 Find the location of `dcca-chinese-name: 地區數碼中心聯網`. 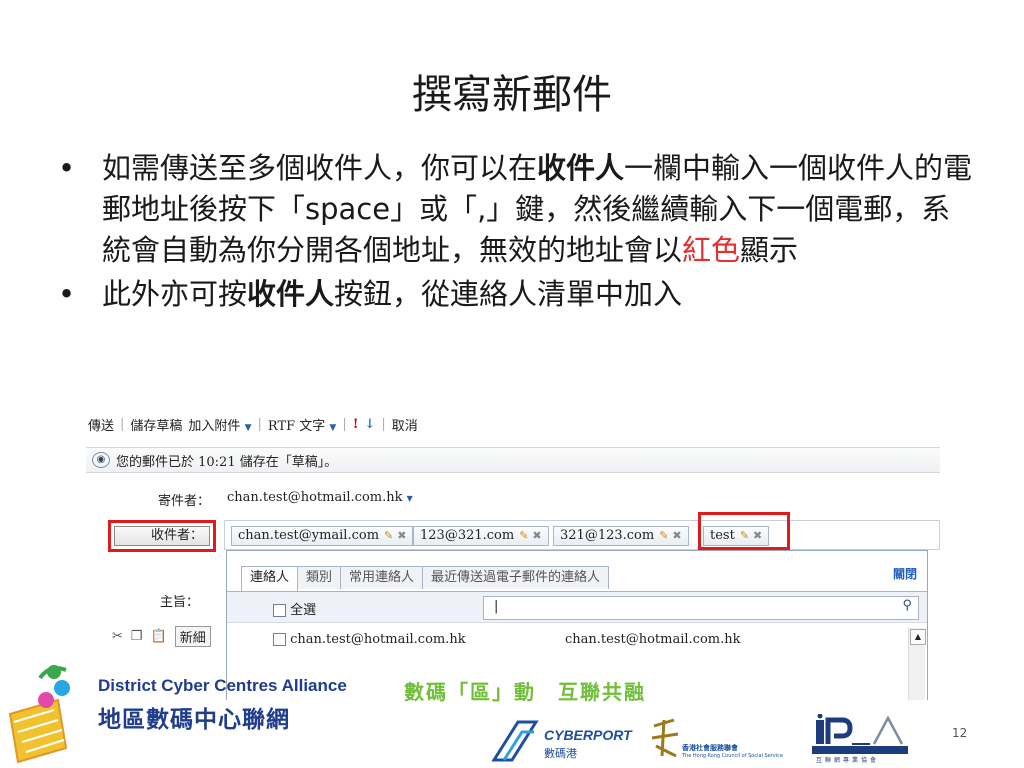

dcca-chinese-name: 地區數碼中心聯網 is located at coordinates (194, 720).